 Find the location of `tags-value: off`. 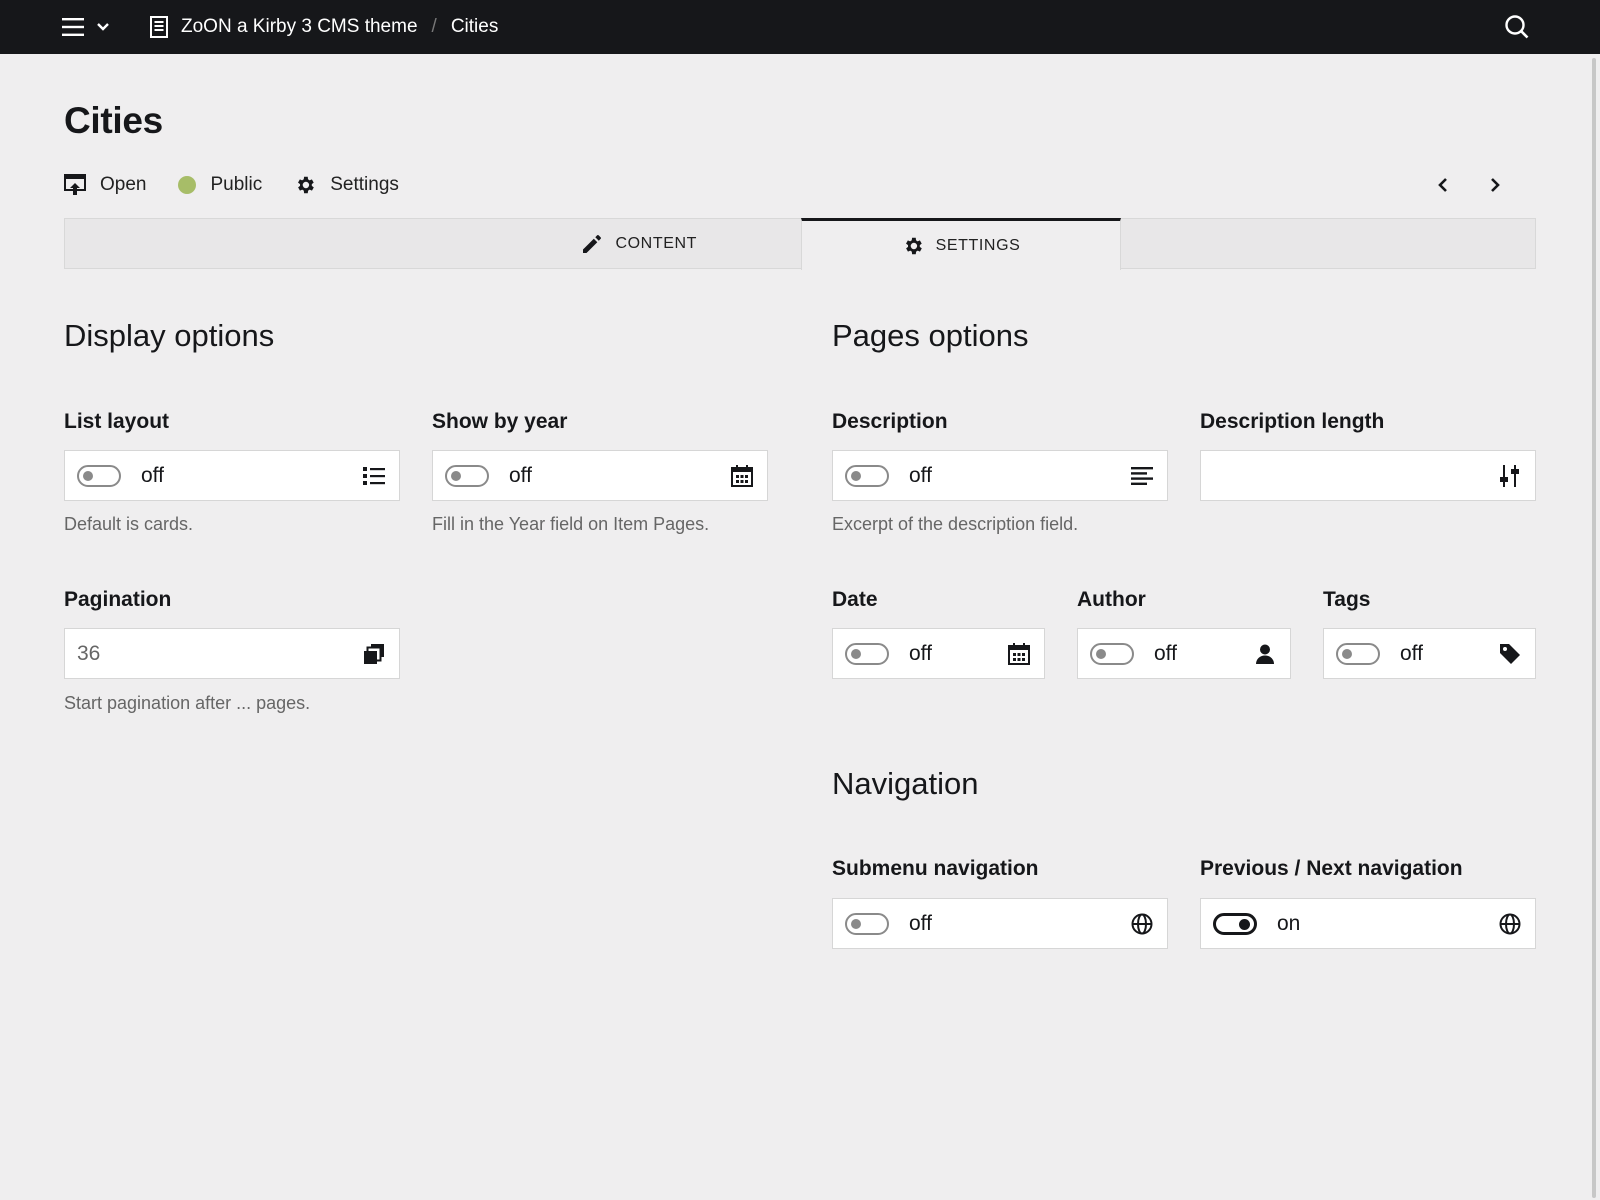

tags-value: off is located at coordinates (1448, 654).